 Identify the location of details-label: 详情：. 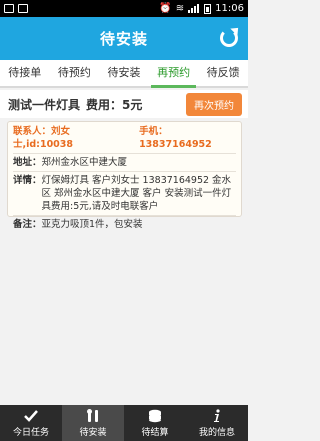
(27, 180).